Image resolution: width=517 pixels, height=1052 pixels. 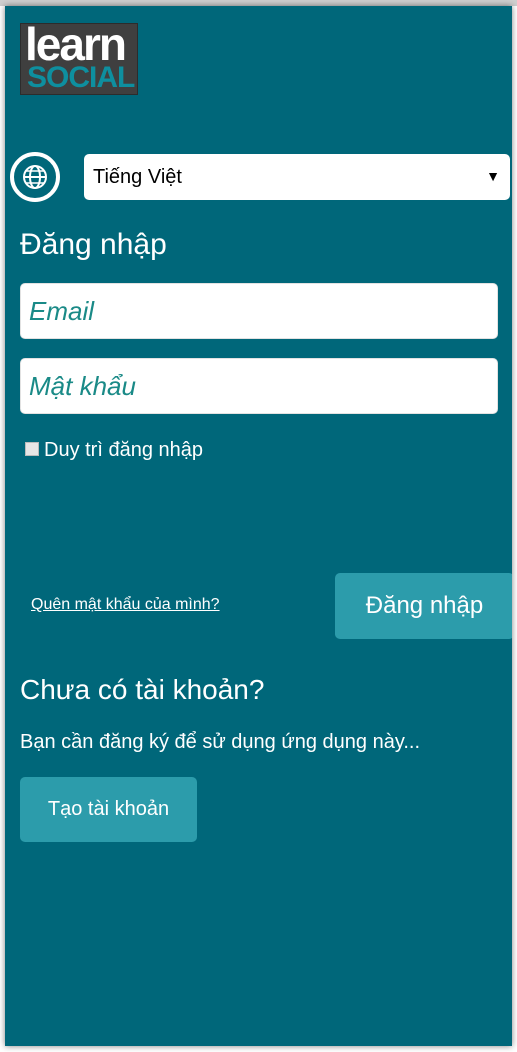 I want to click on remember-me: Duy trì đăng nhập, so click(x=114, y=450).